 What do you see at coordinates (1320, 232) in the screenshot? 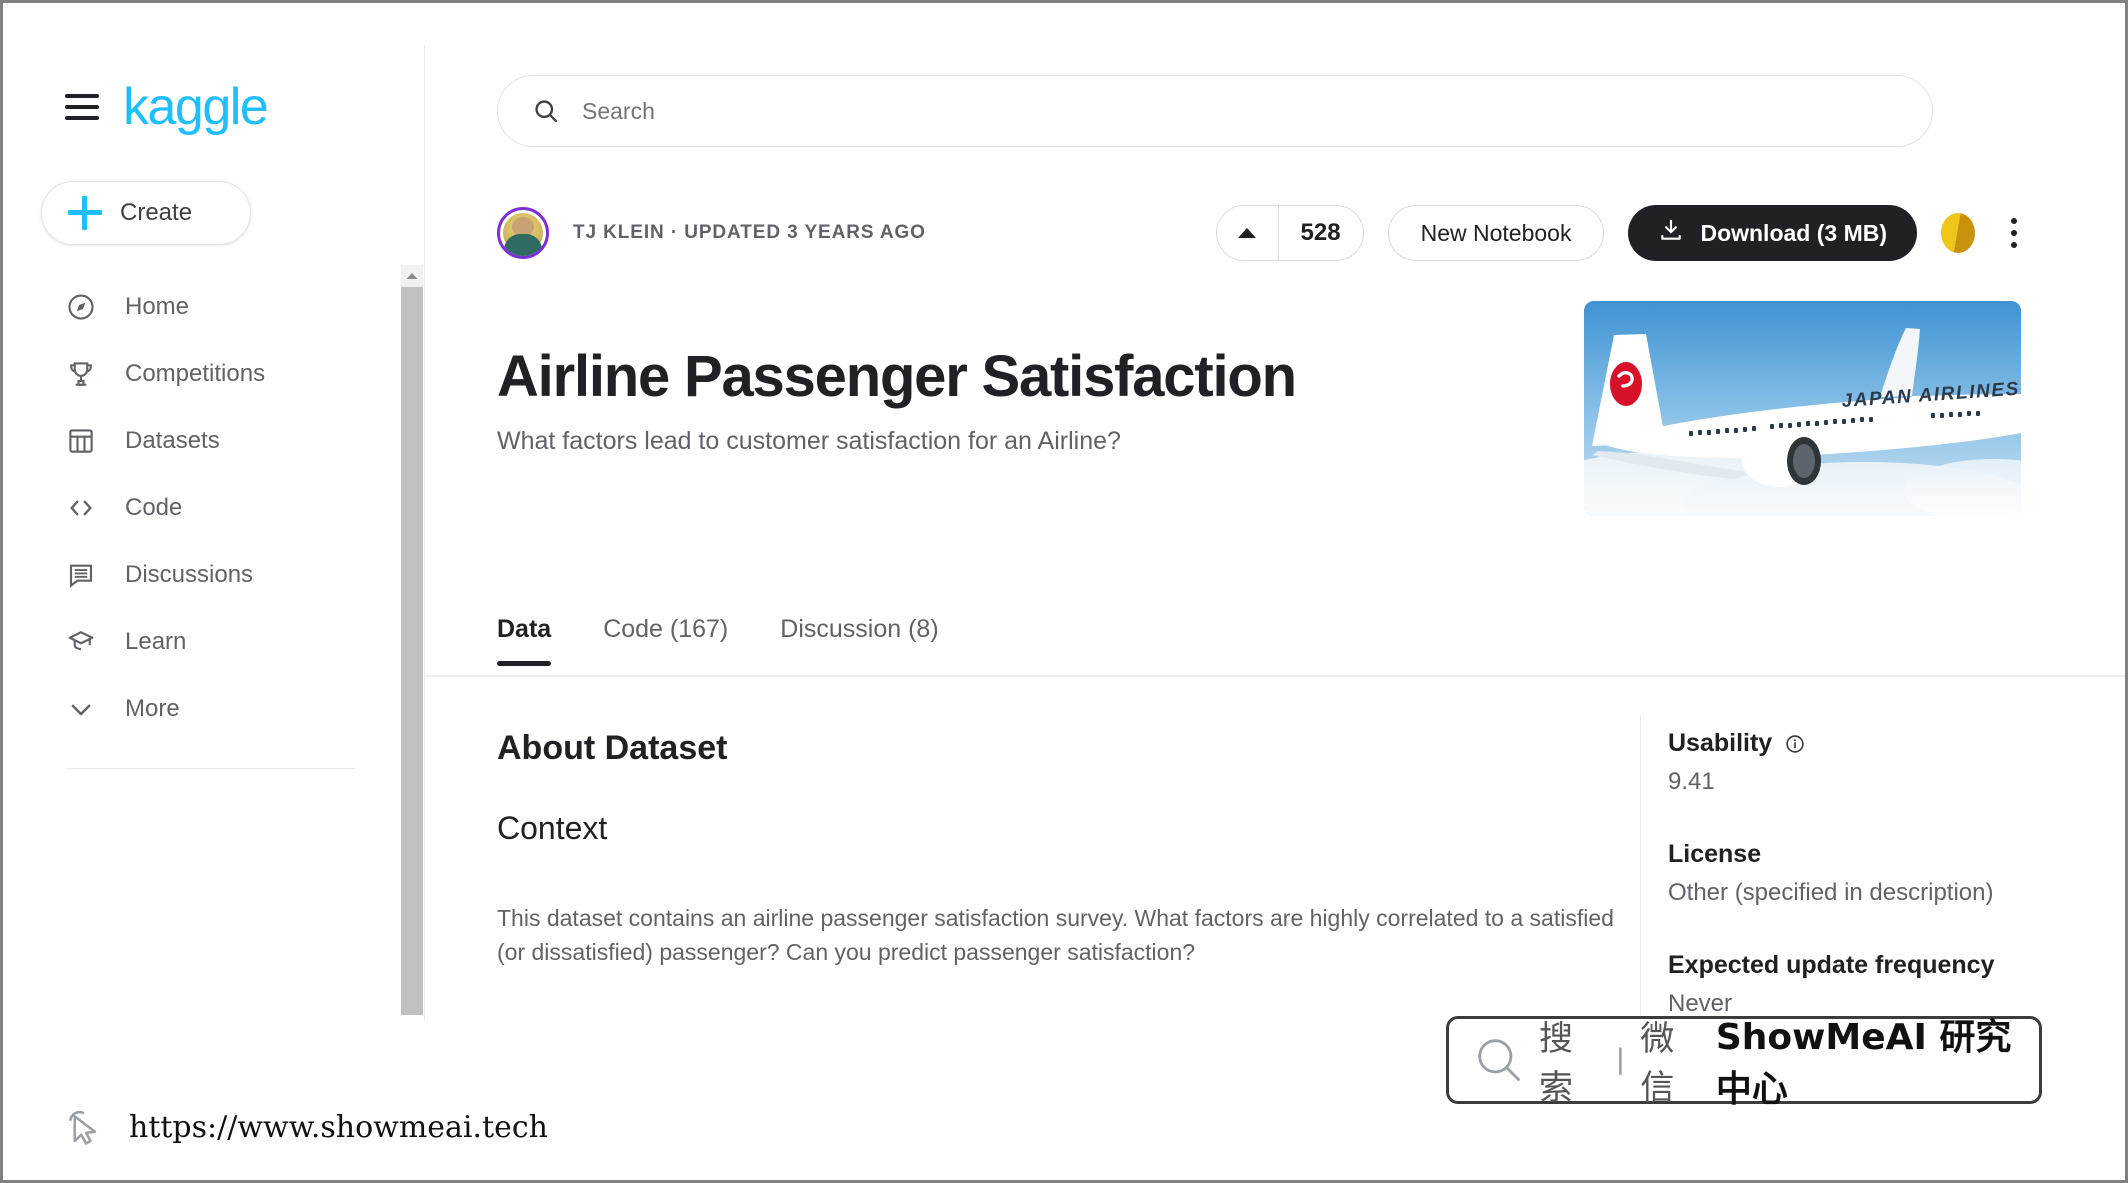
I see `vote-count: 528` at bounding box center [1320, 232].